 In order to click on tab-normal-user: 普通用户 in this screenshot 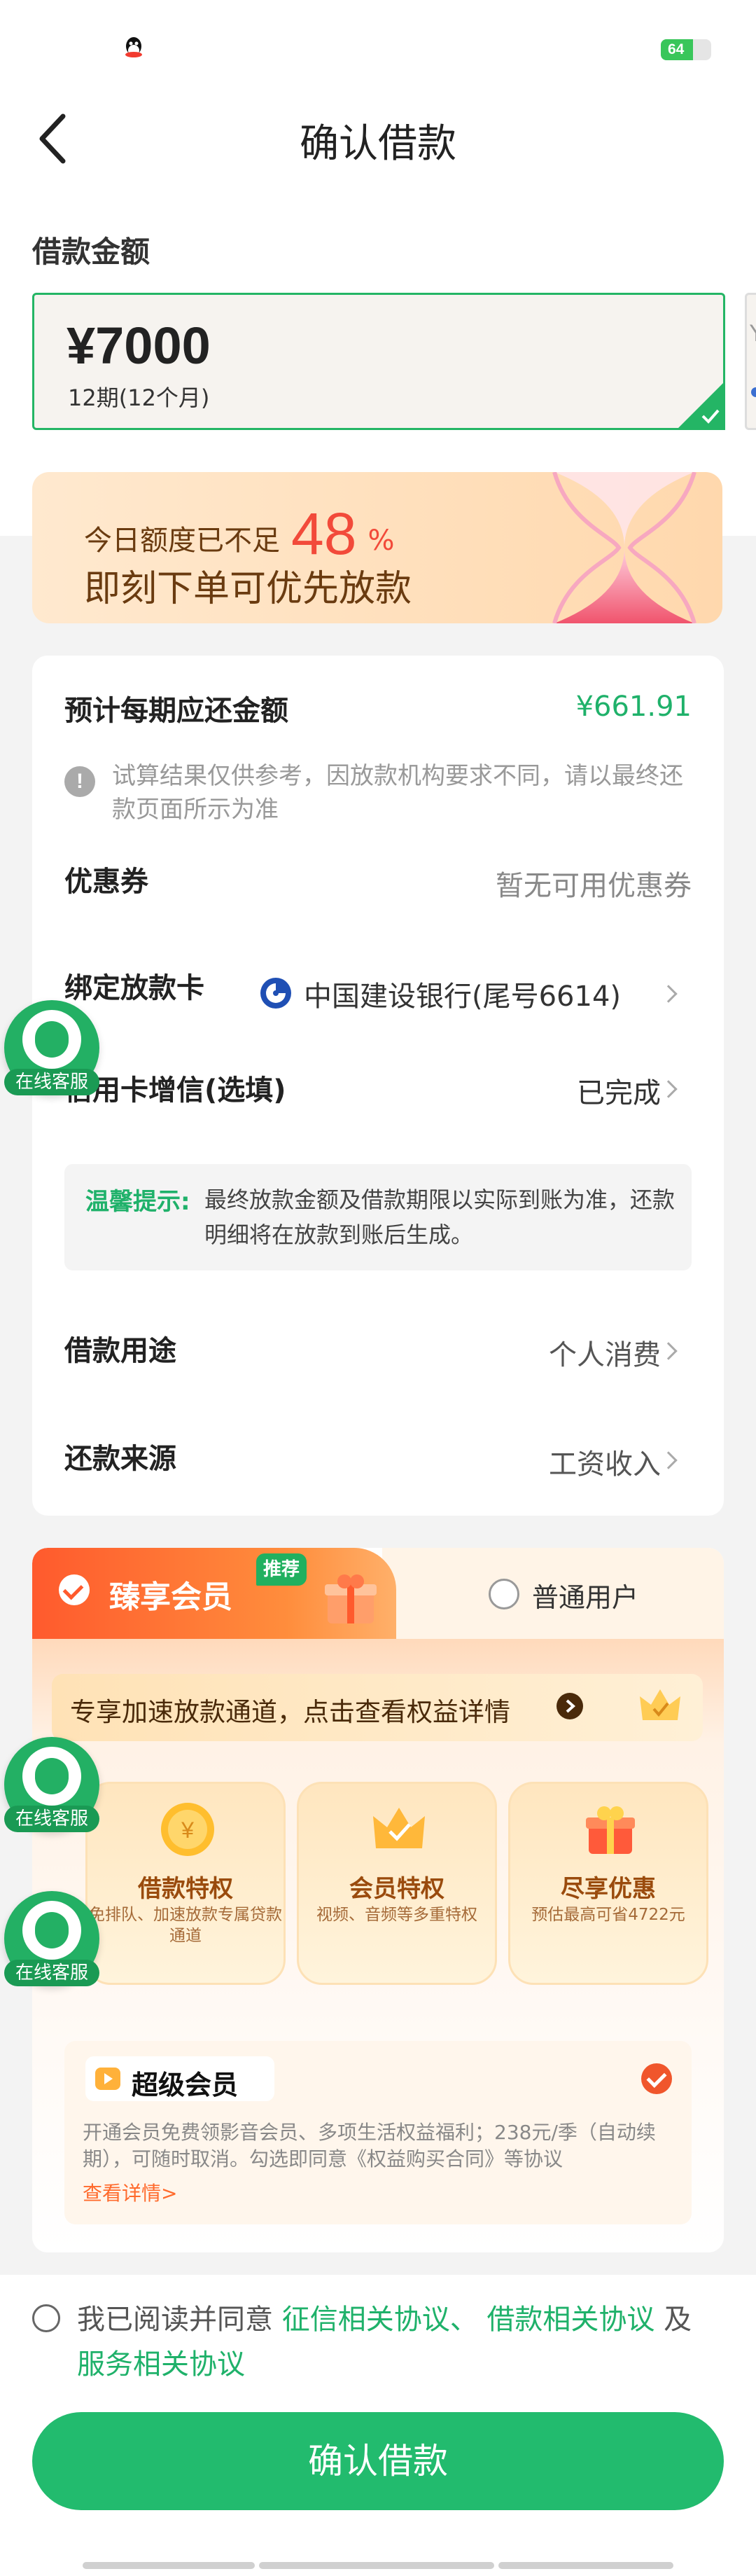, I will do `click(553, 1593)`.